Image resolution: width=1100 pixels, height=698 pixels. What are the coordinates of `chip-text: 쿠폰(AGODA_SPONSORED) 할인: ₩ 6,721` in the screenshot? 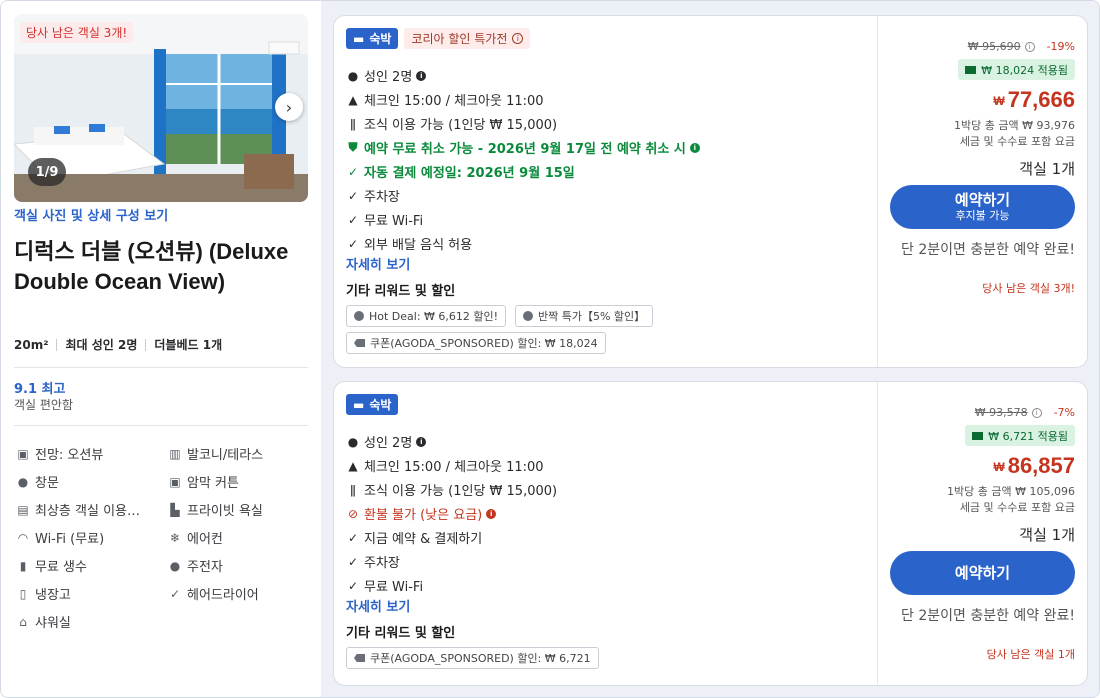 It's located at (480, 658).